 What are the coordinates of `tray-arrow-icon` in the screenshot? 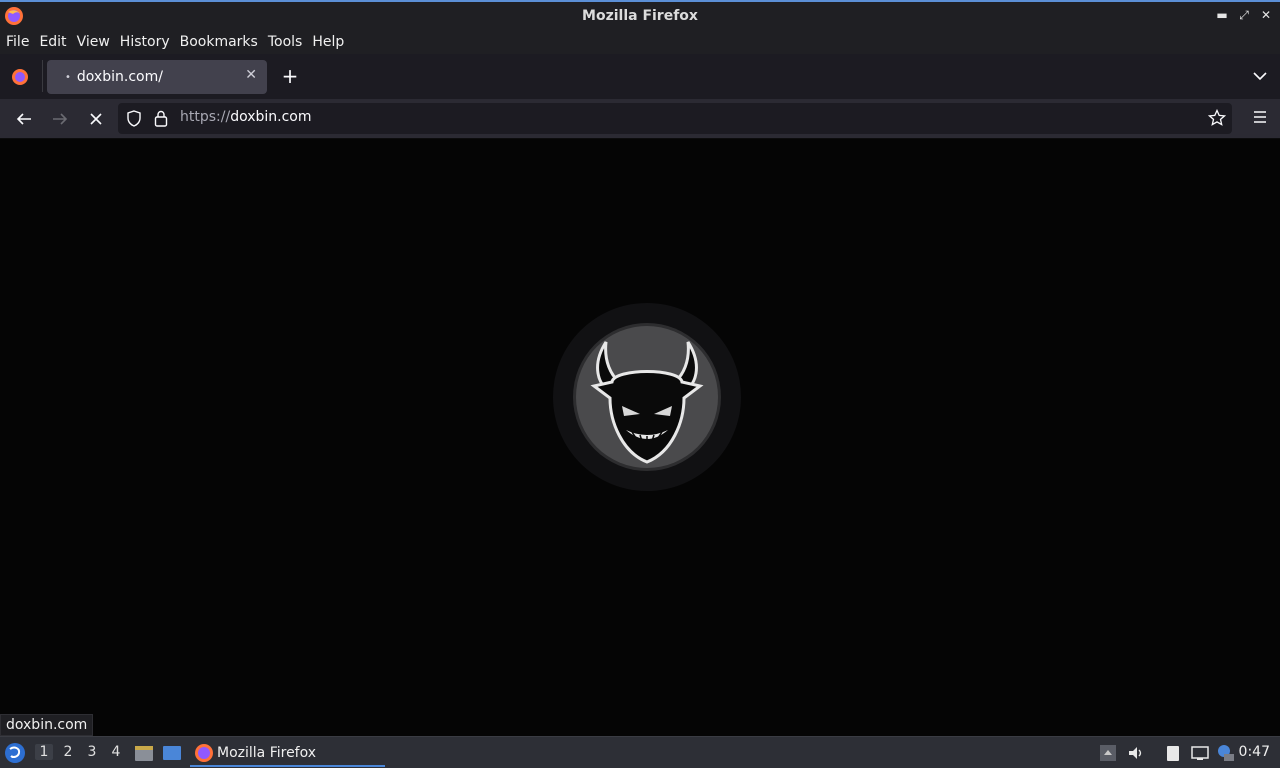 It's located at (1108, 753).